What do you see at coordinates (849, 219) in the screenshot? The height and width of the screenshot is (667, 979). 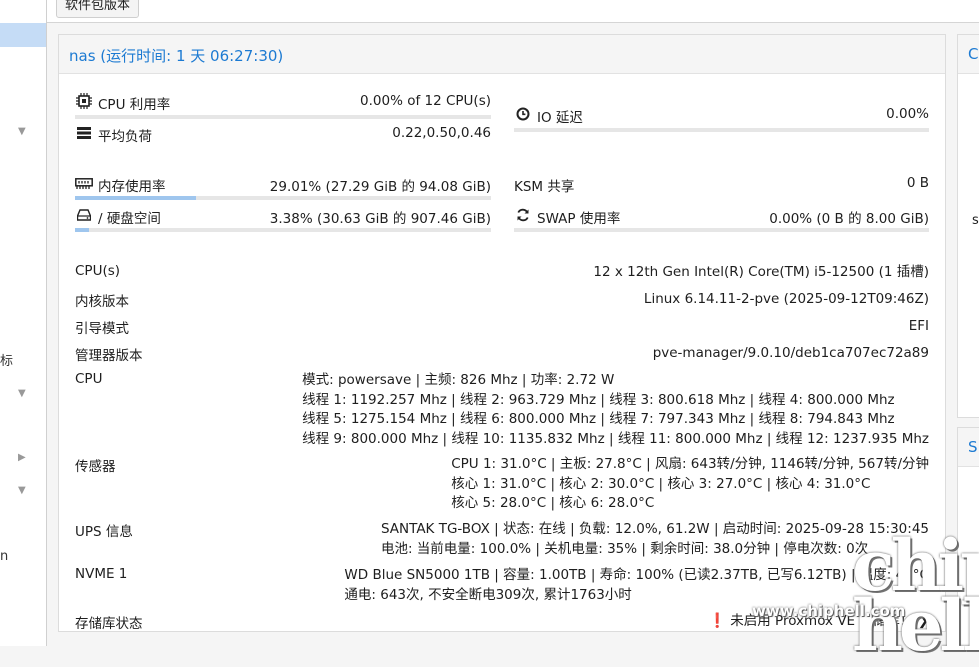 I see `swap-usage-value: 0.00% (0 B 的 8.00 GiB)` at bounding box center [849, 219].